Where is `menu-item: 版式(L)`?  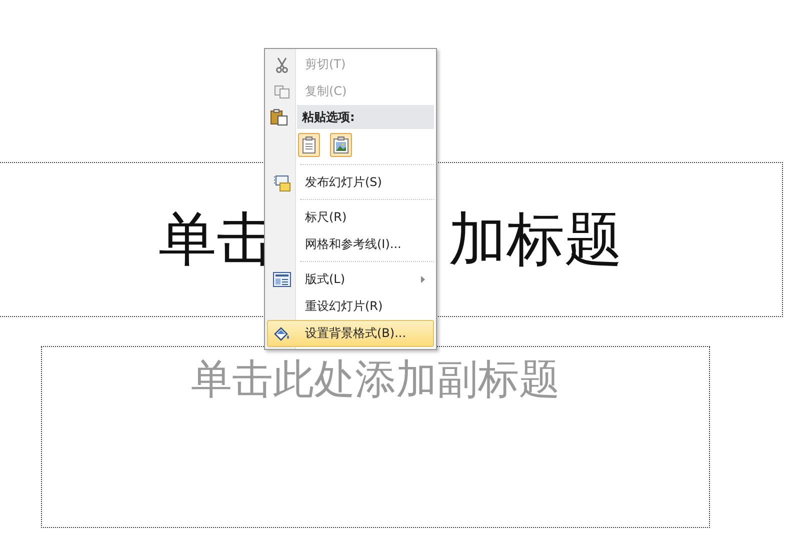 menu-item: 版式(L) is located at coordinates (350, 279).